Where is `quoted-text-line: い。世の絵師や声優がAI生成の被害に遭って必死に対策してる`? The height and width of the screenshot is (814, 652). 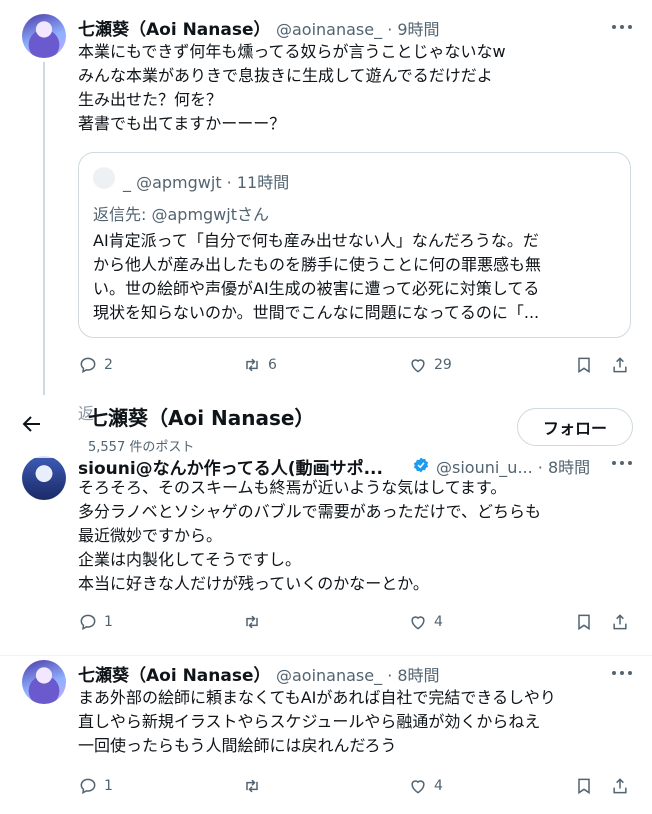 quoted-text-line: い。世の絵師や声優がAI生成の被害に遭って必死に対策してる is located at coordinates (316, 288).